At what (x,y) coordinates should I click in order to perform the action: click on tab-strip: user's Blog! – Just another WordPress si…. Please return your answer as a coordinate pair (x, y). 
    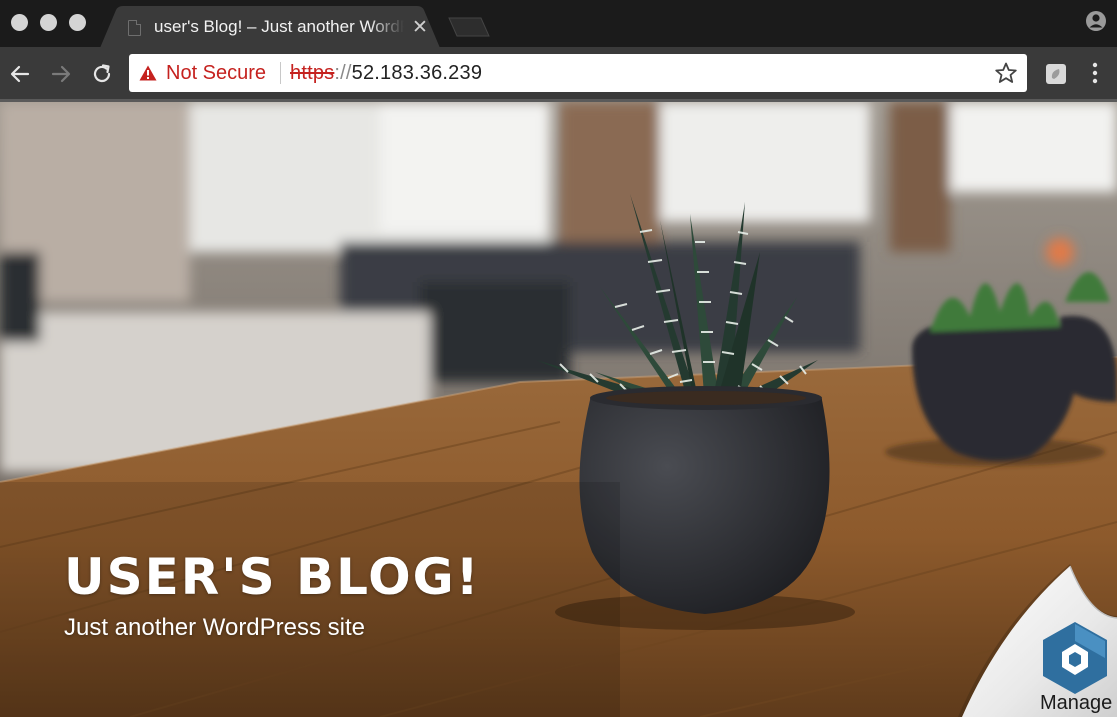
    Looking at the image, I should click on (558, 24).